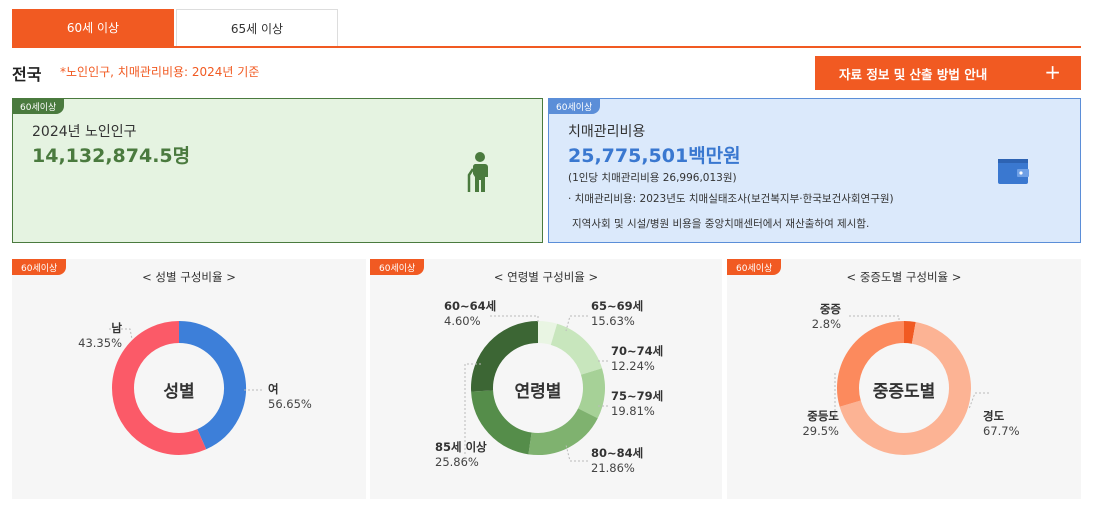  What do you see at coordinates (461, 454) in the screenshot?
I see `slice-label-85-plus: 85세 이상 25.86%` at bounding box center [461, 454].